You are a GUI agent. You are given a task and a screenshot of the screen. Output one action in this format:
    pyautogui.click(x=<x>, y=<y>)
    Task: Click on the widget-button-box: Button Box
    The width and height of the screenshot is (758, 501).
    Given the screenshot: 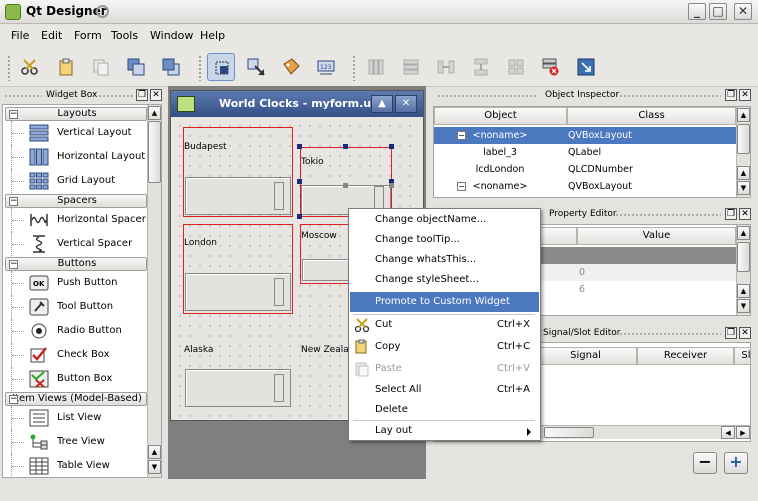 What is the action you would take?
    pyautogui.click(x=75, y=379)
    